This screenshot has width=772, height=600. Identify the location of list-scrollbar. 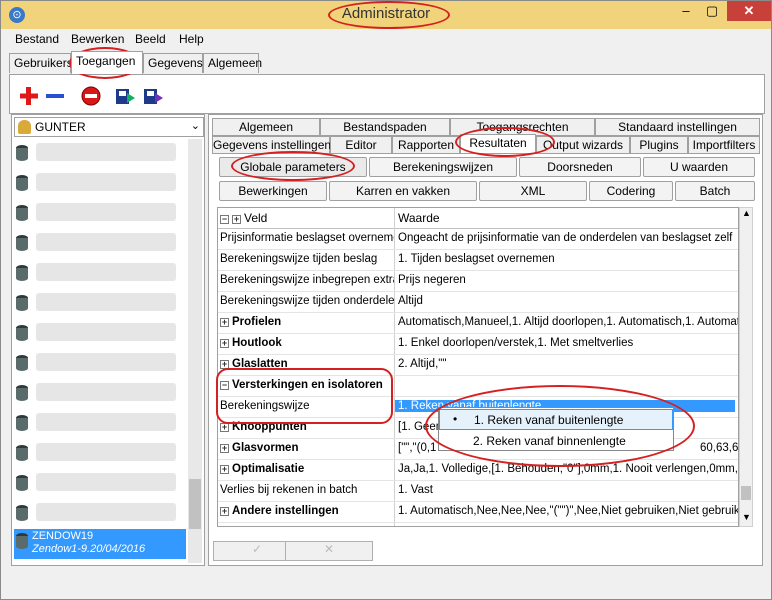
(195, 351).